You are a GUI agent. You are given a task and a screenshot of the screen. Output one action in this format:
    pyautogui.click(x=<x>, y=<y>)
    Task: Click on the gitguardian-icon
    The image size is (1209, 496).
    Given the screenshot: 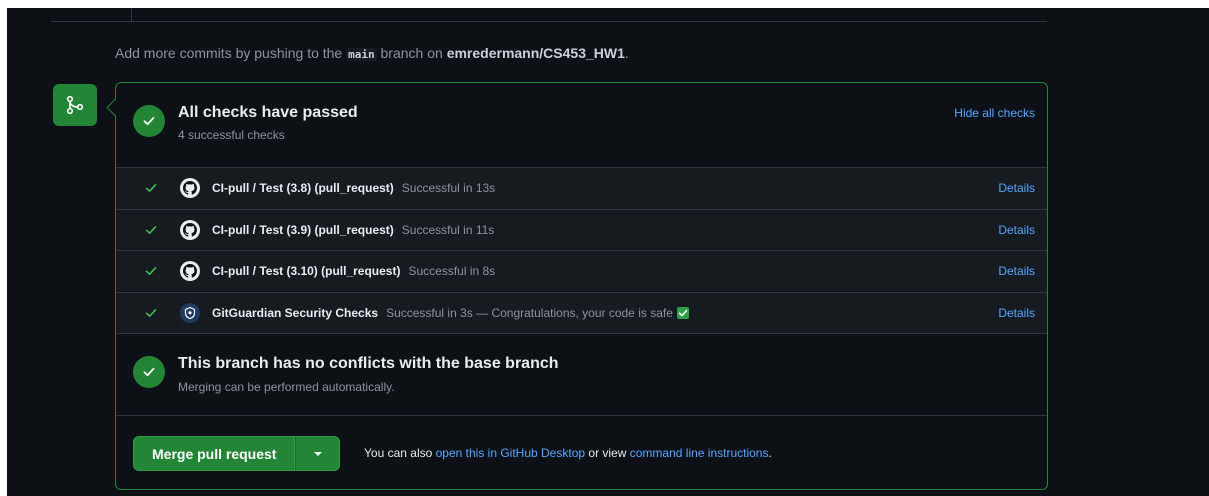 What is the action you would take?
    pyautogui.click(x=190, y=312)
    